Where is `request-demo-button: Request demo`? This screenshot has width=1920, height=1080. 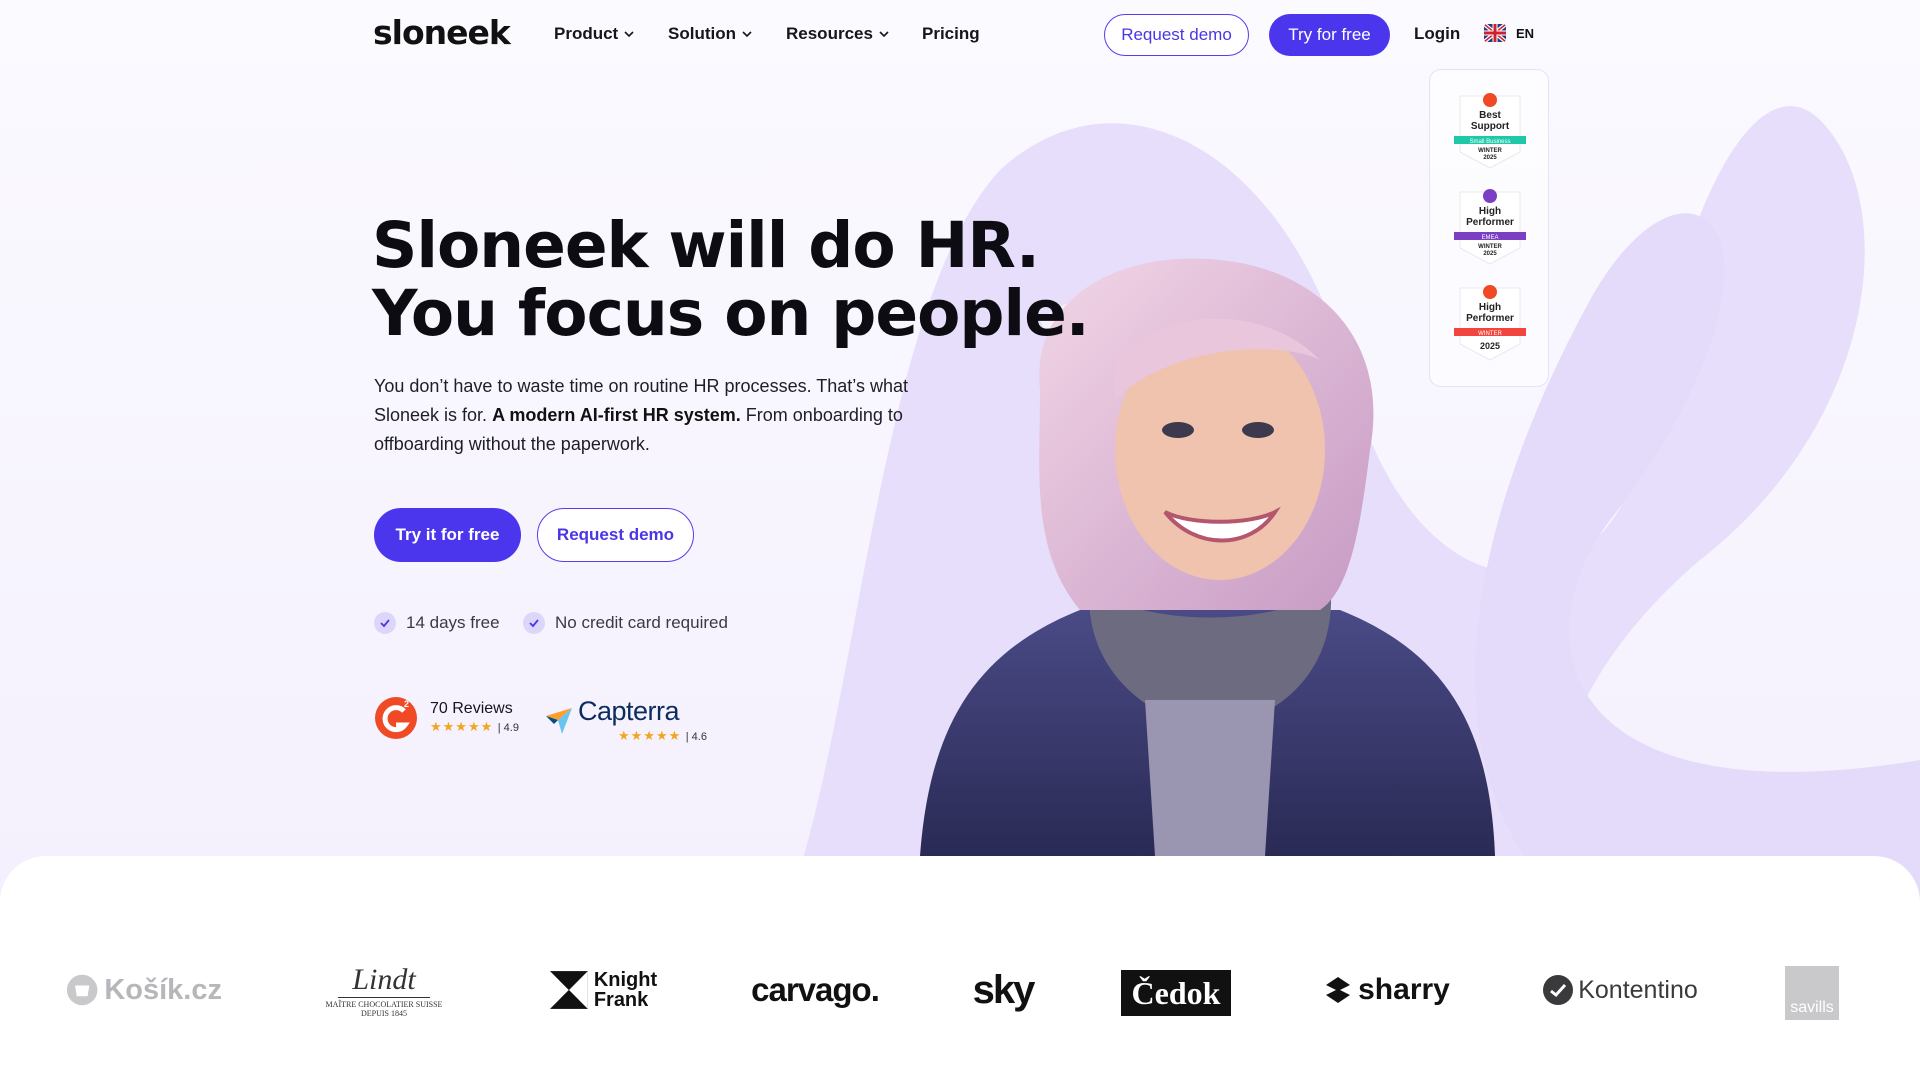 request-demo-button: Request demo is located at coordinates (615, 535).